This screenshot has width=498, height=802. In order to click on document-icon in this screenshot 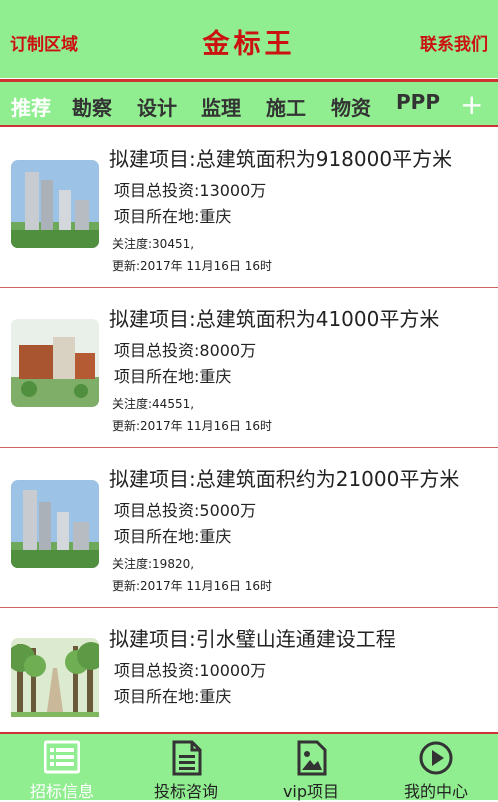, I will do `click(187, 758)`.